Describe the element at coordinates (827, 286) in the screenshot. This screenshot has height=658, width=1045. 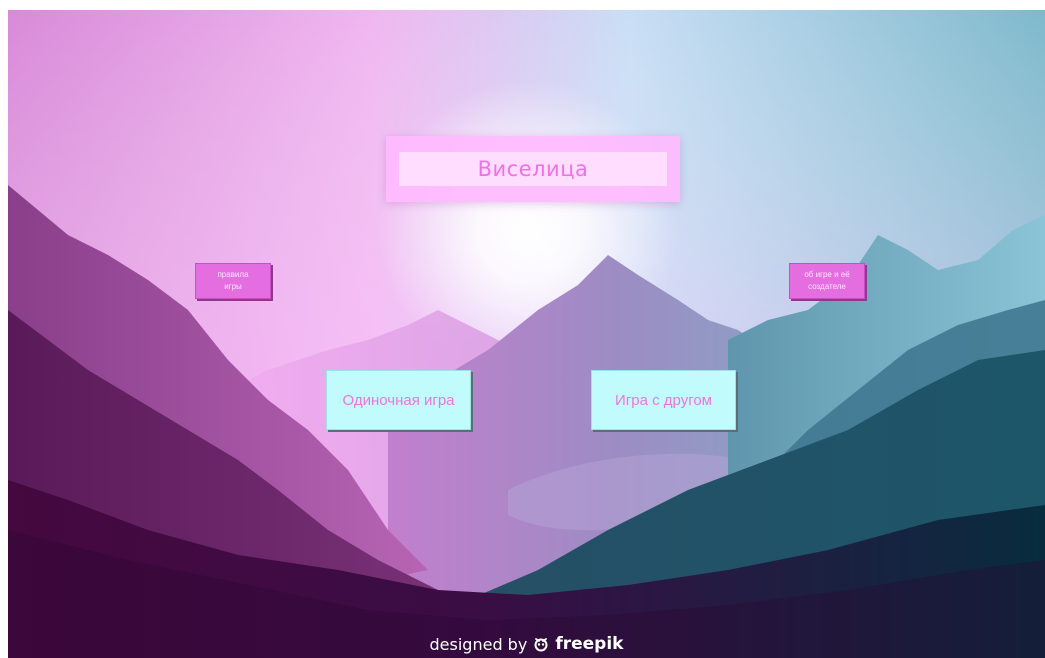
I see `about-button-label-line-2: создателе` at that location.